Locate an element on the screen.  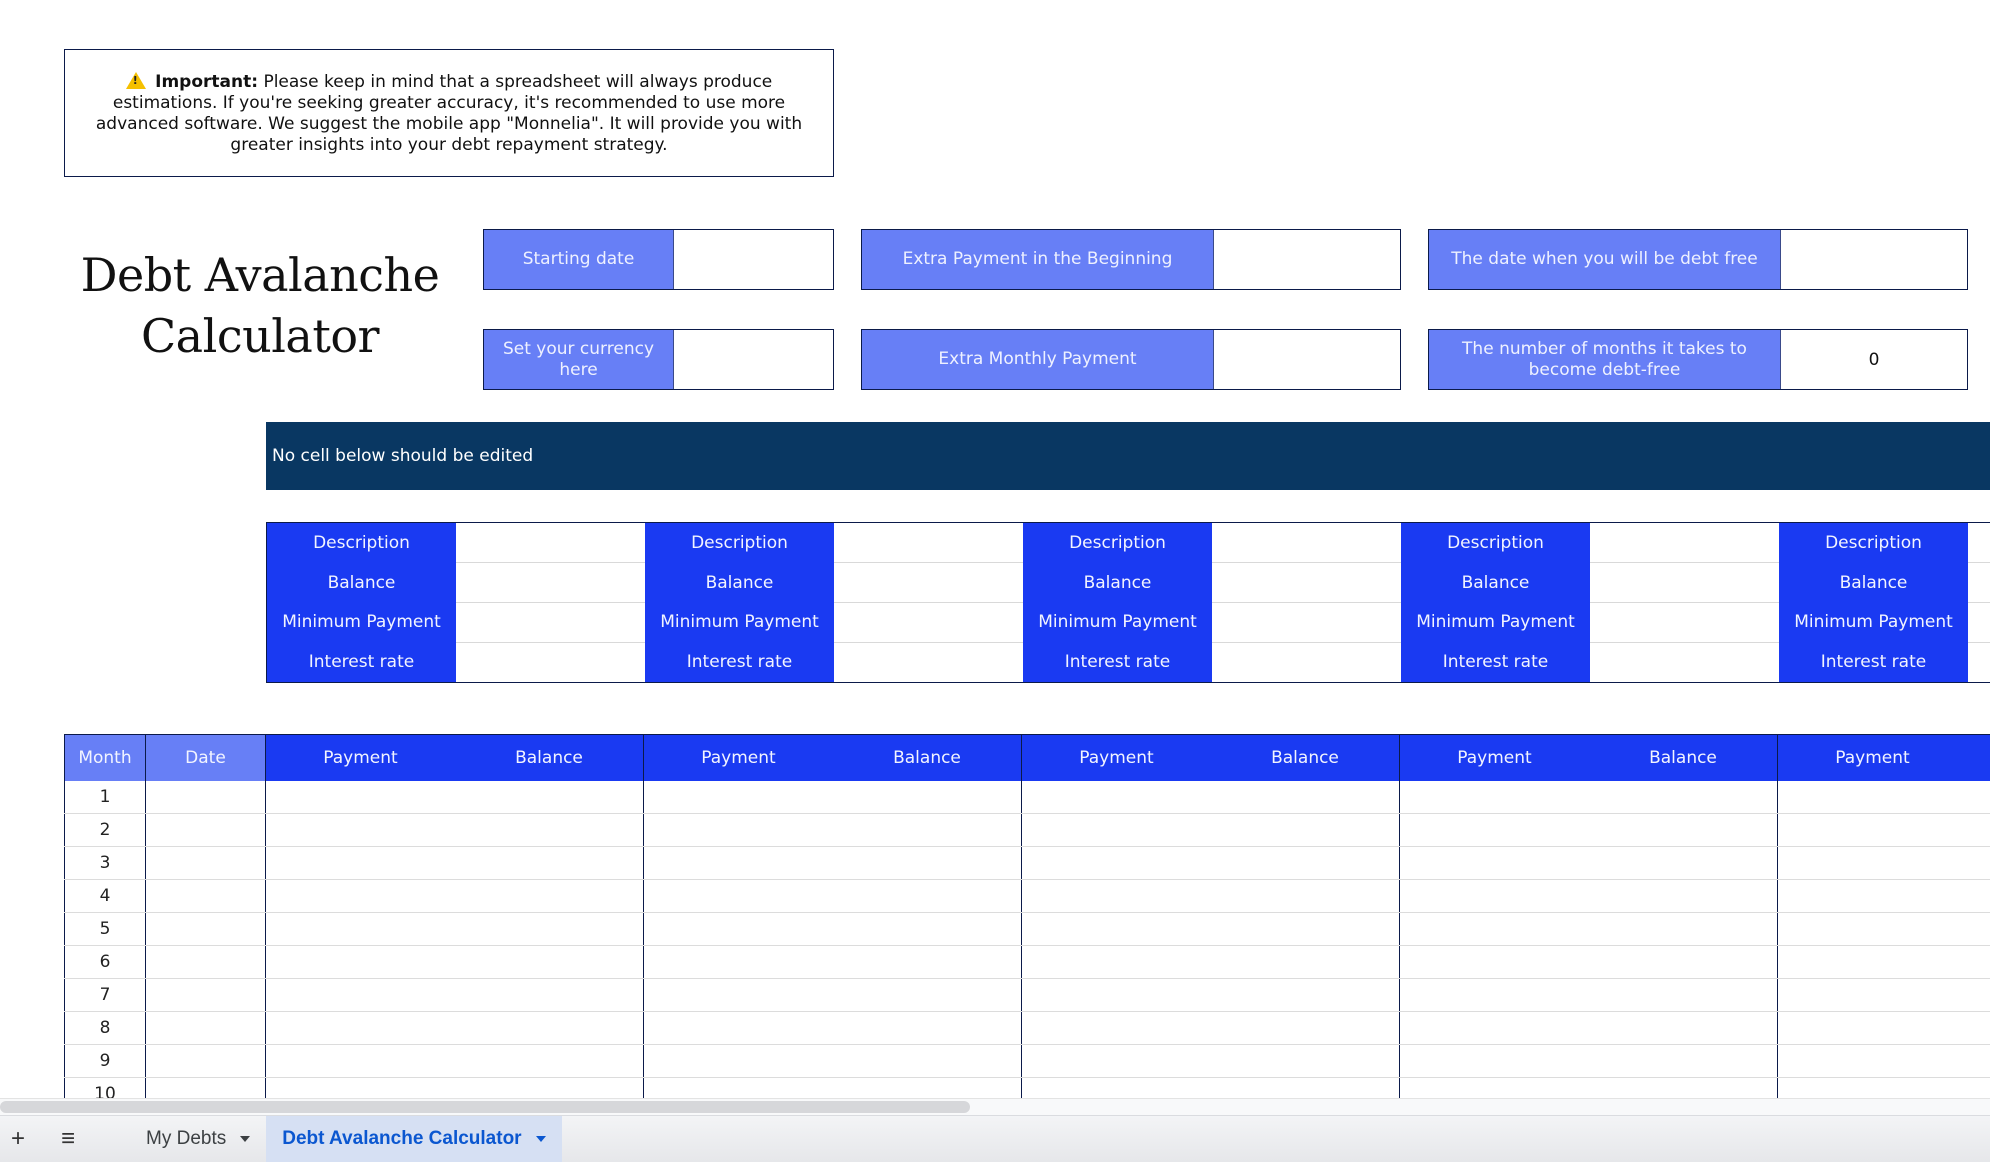
month-cell: 2 is located at coordinates (105, 830).